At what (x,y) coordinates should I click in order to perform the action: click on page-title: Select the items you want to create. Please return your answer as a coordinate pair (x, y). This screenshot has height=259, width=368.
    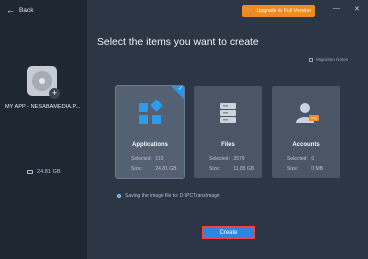
    Looking at the image, I should click on (178, 42).